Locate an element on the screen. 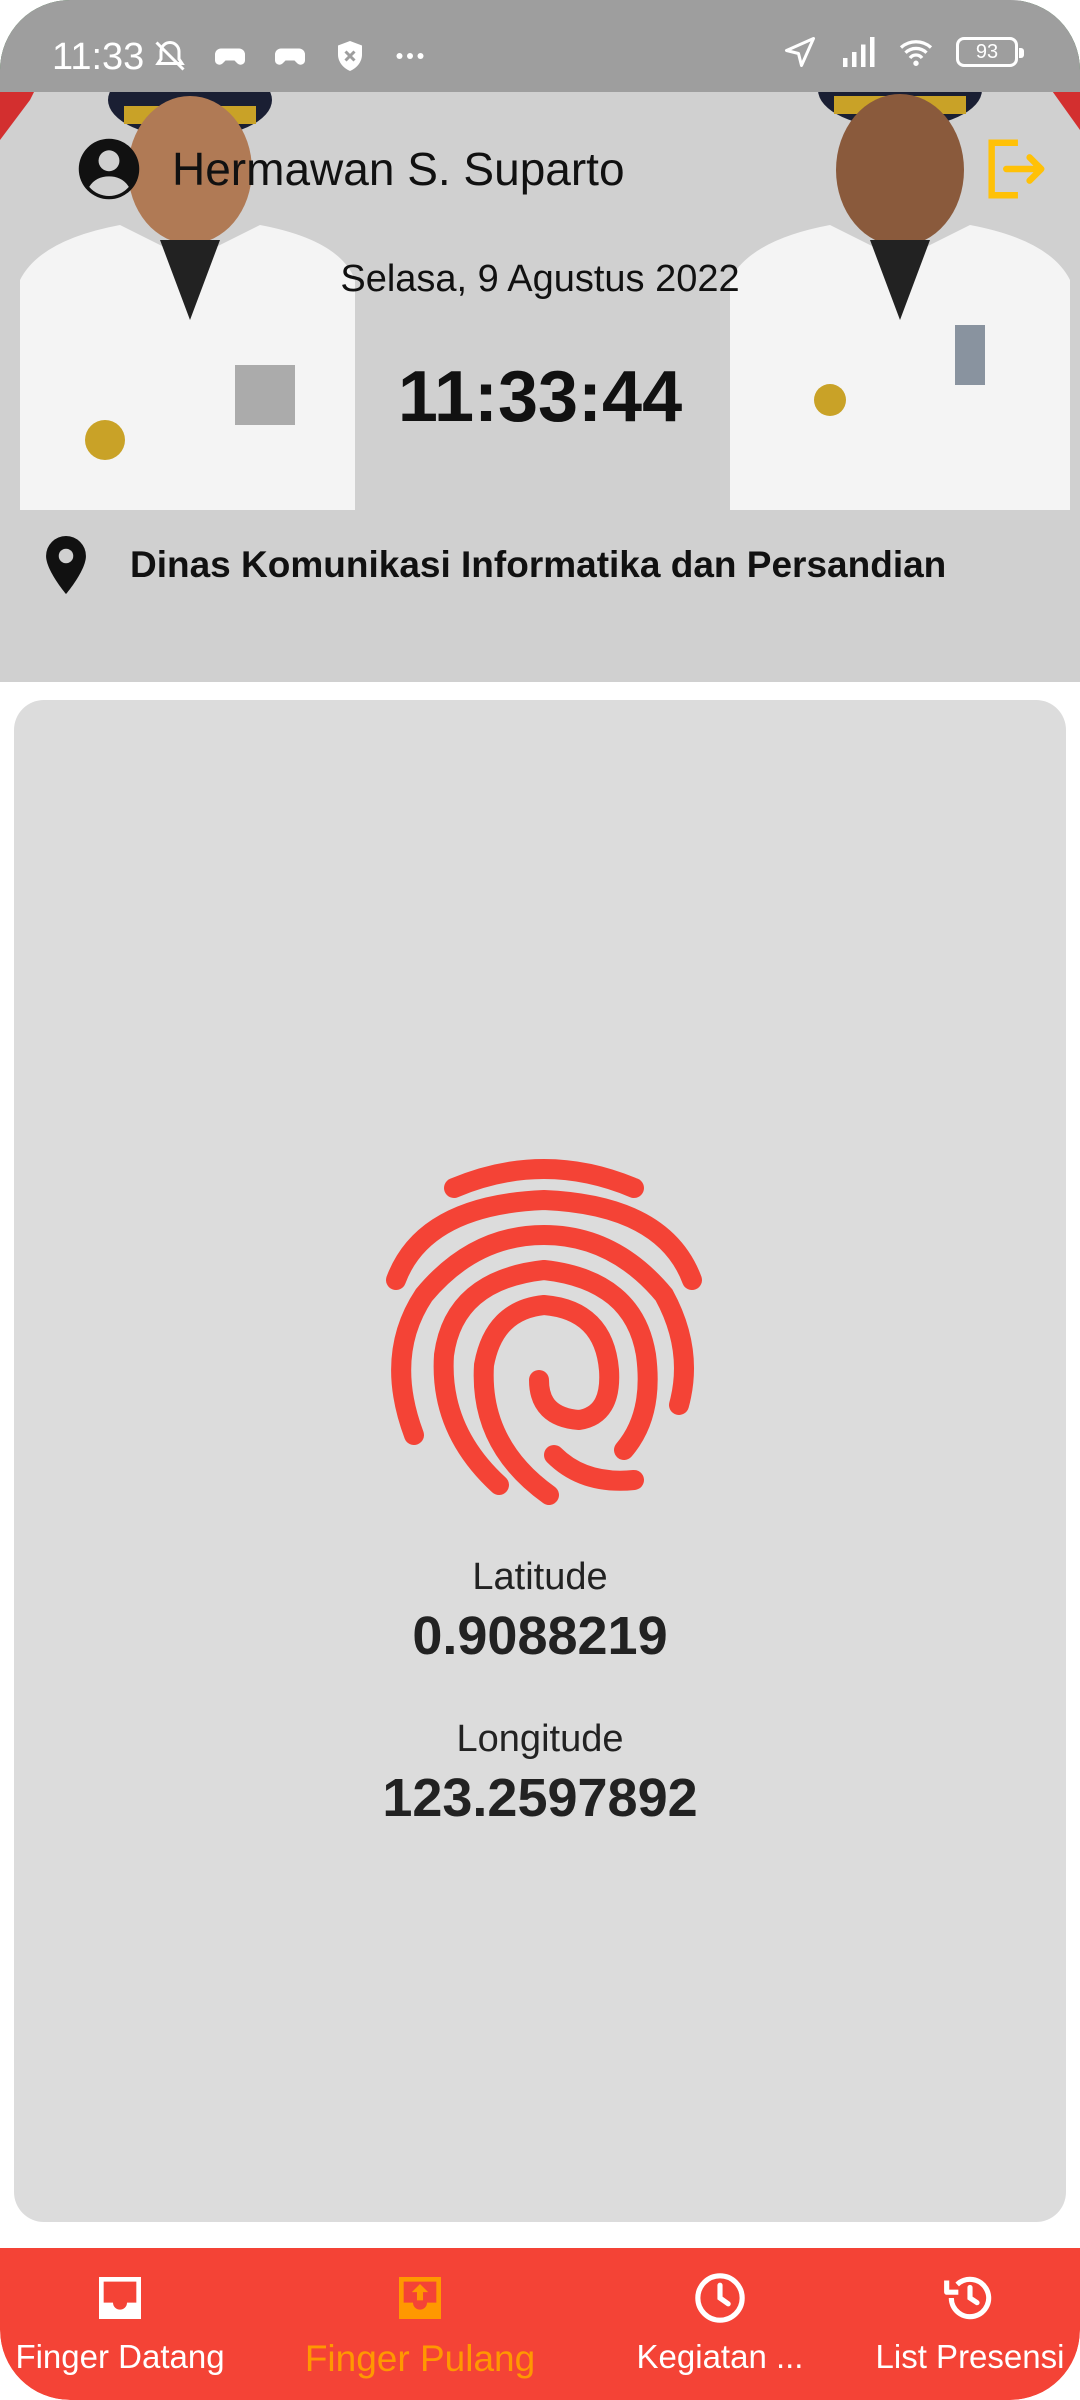  nav-list-presensi: List Presensi is located at coordinates (970, 2323).